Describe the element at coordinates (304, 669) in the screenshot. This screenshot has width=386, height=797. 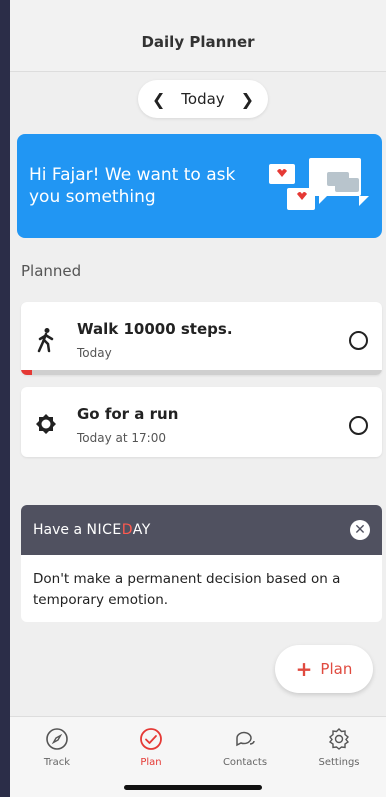
I see `plus-icon: +` at that location.